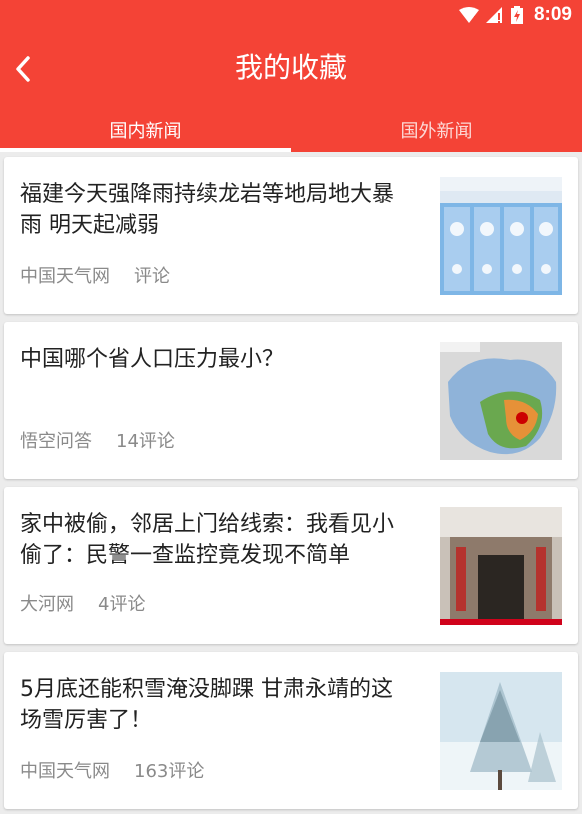 This screenshot has width=582, height=814. I want to click on article-source: 大河网, so click(47, 604).